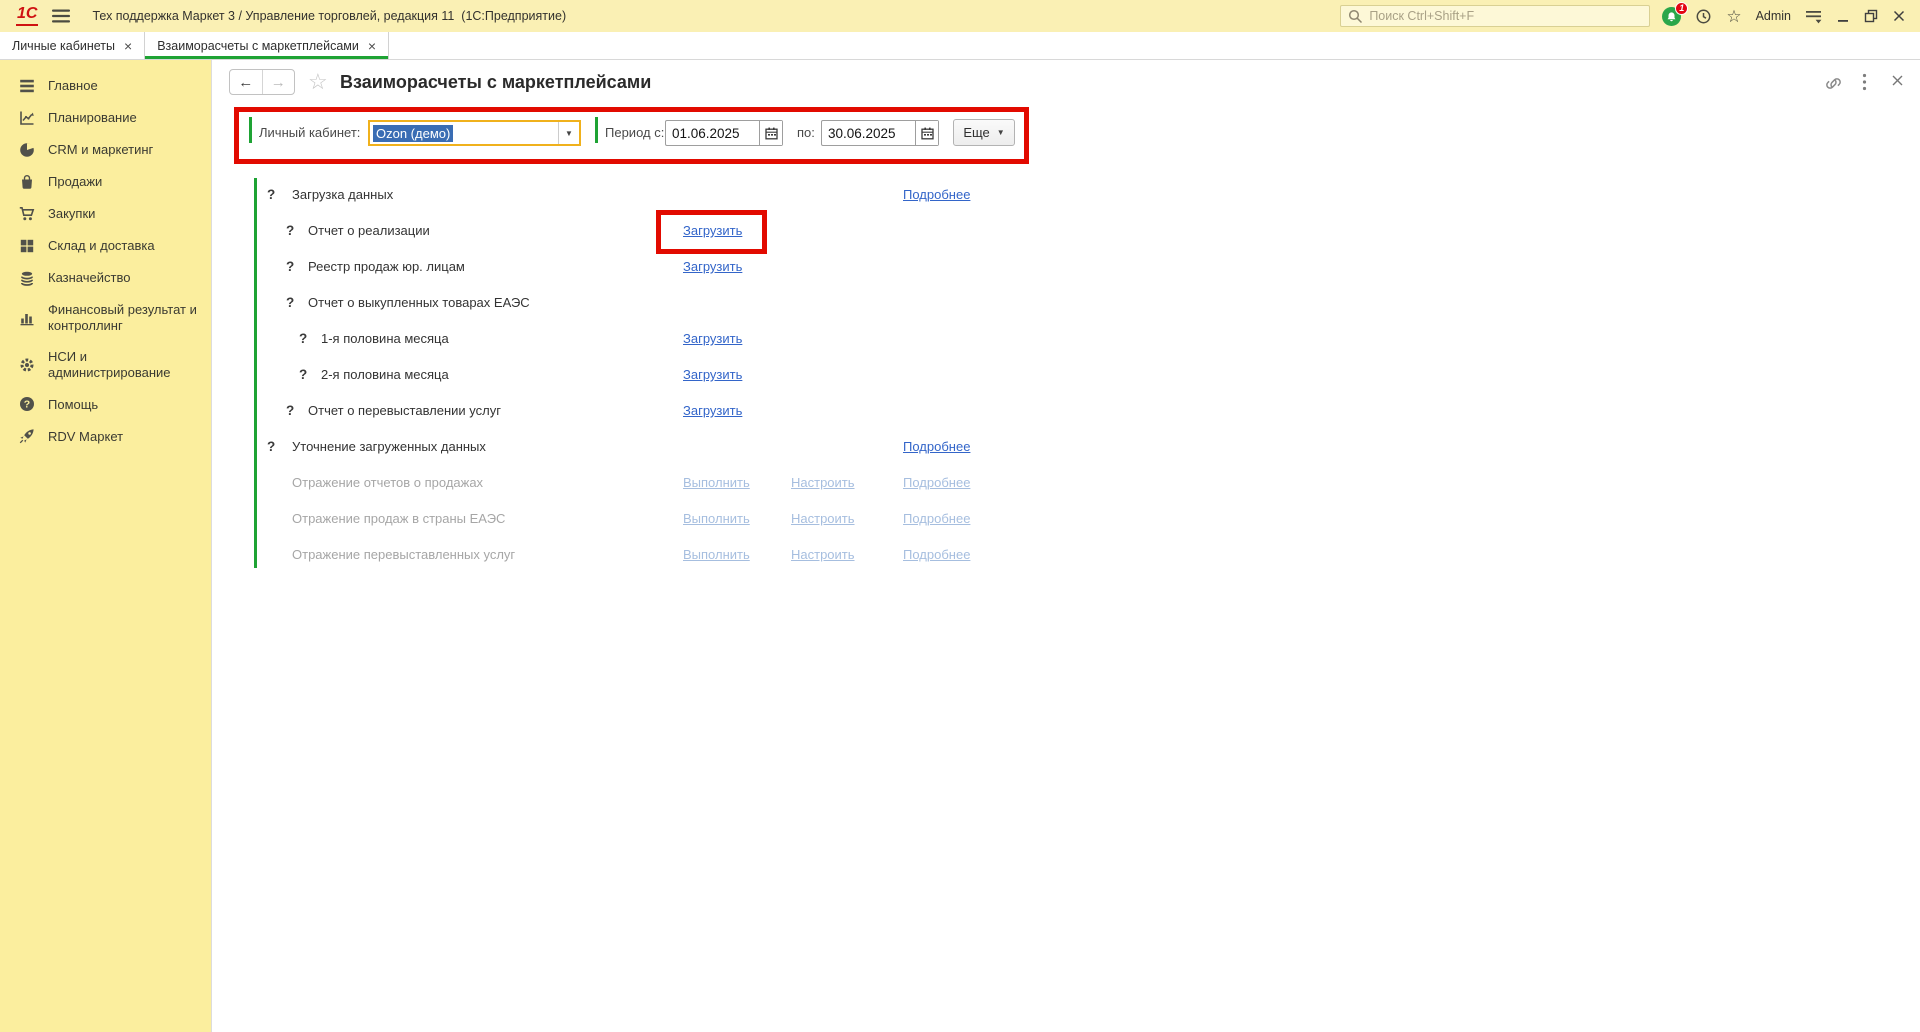 The image size is (1920, 1032). Describe the element at coordinates (762, 231) in the screenshot. I see `task-row-2: ? Отчет о реализации Загрузить` at that location.